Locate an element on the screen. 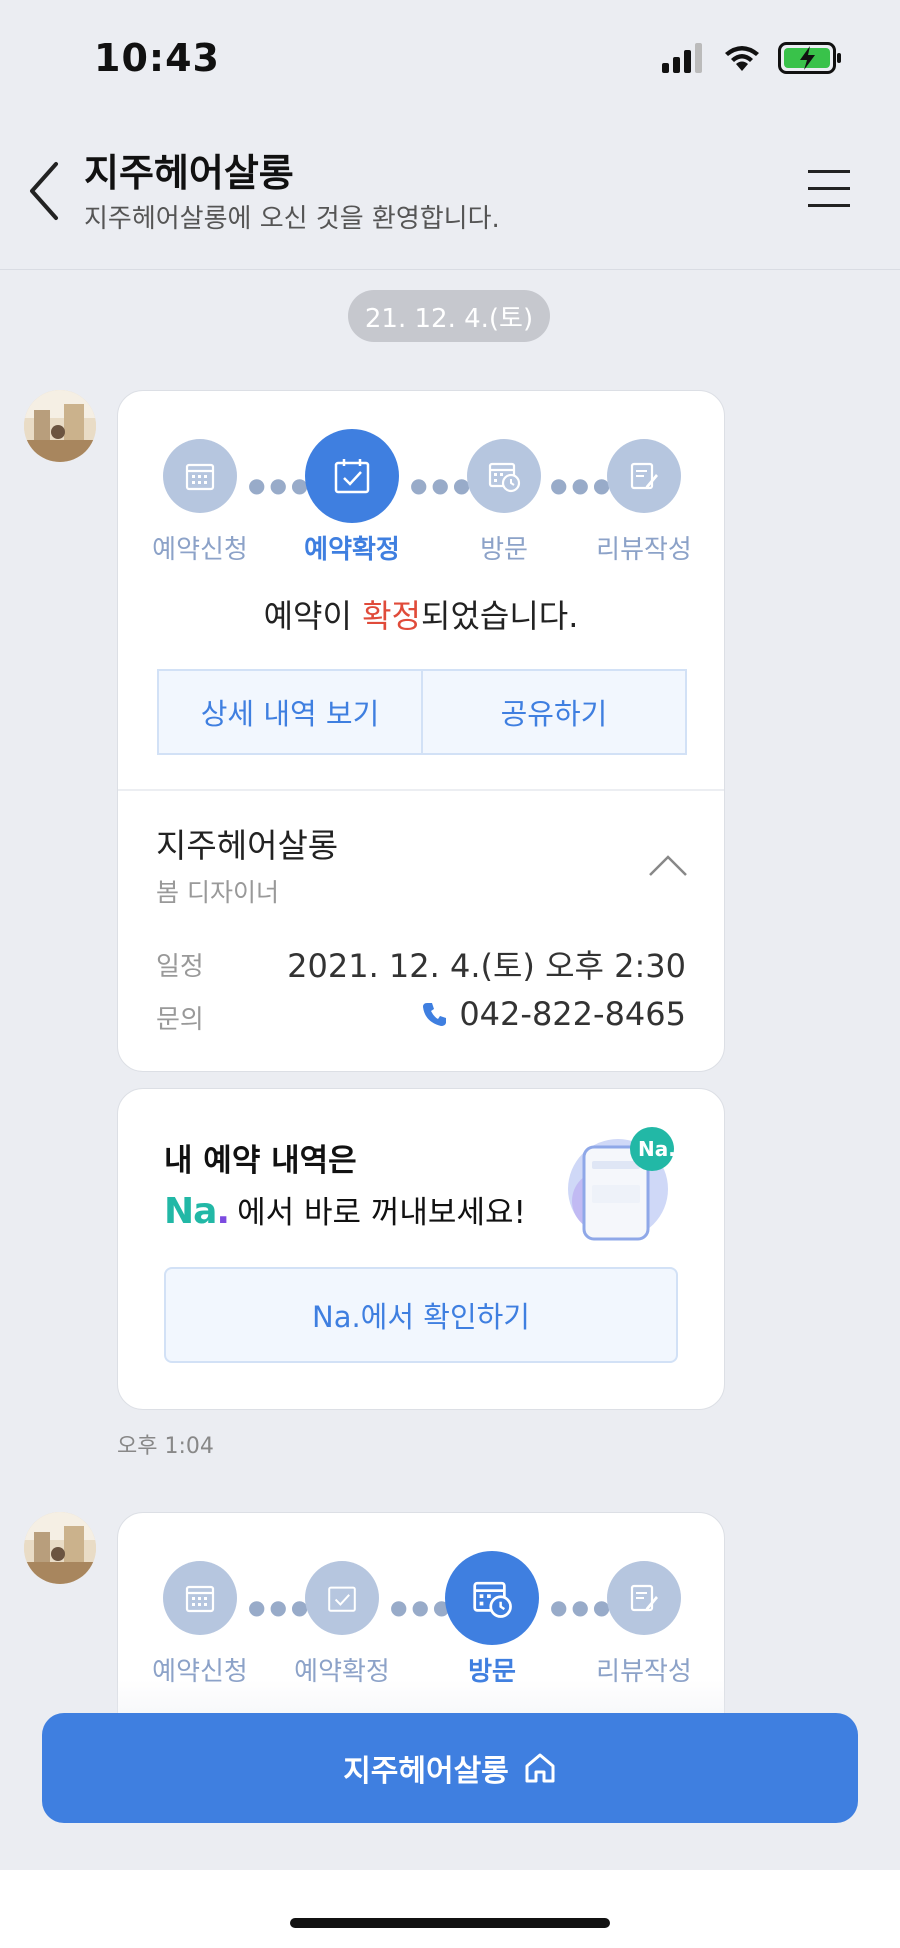  na-check-button: Na.에서 확인하기 is located at coordinates (421, 1315).